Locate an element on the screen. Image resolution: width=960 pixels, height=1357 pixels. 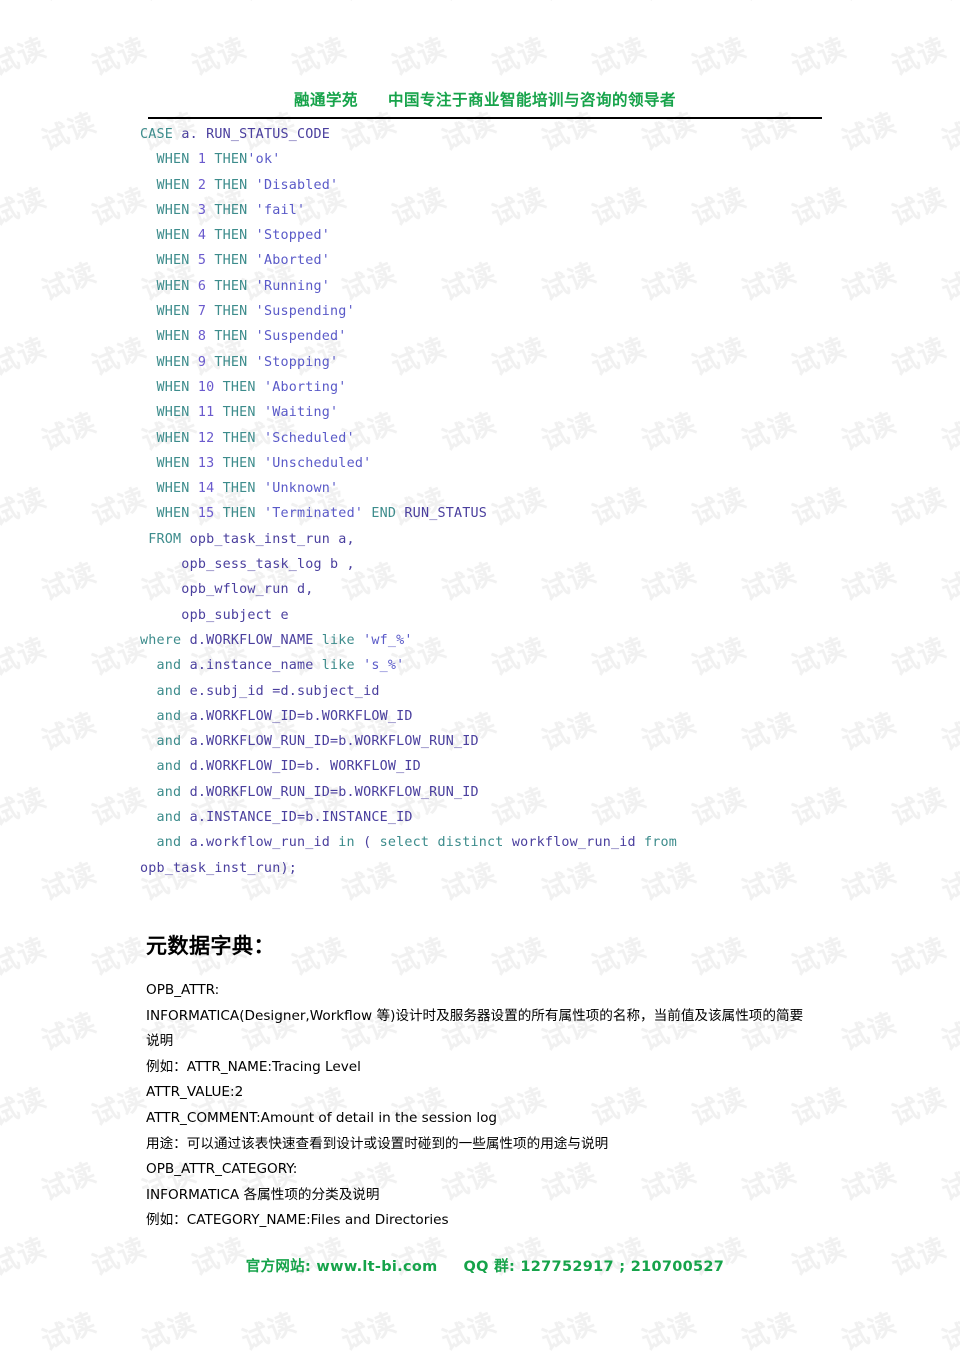
code-token: 12 is located at coordinates (202, 438).